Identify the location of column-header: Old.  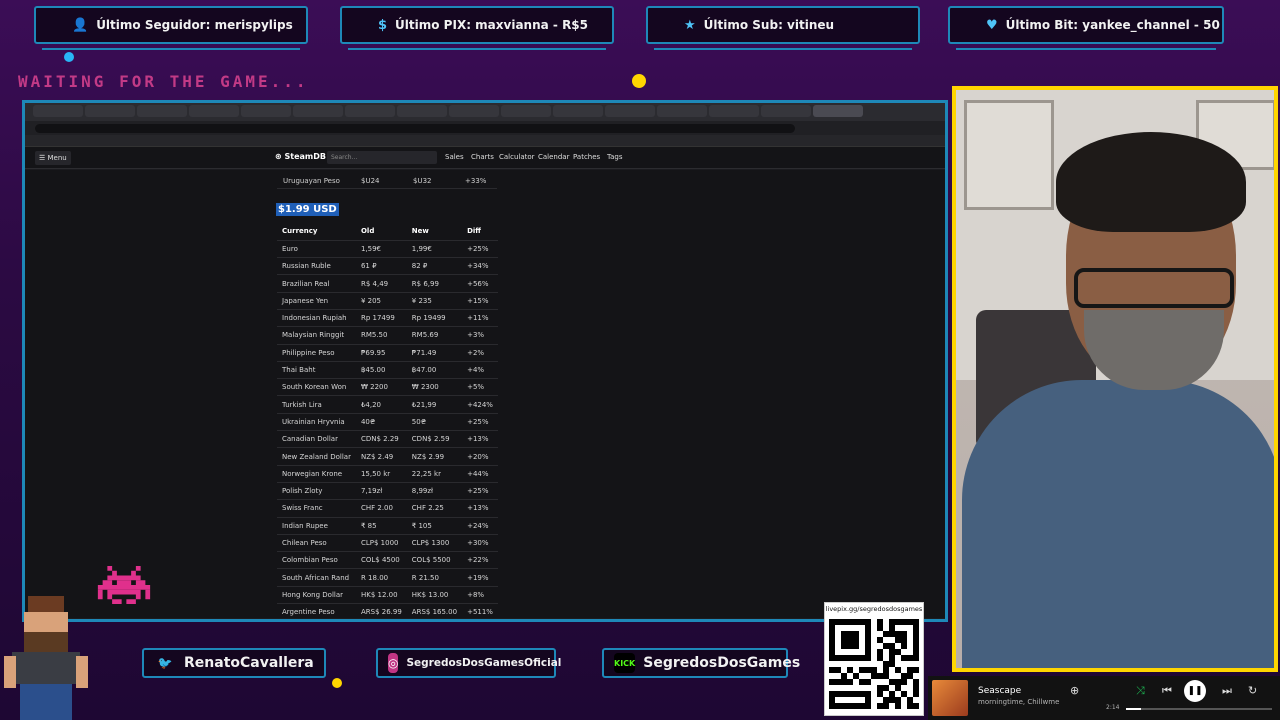
(381, 232).